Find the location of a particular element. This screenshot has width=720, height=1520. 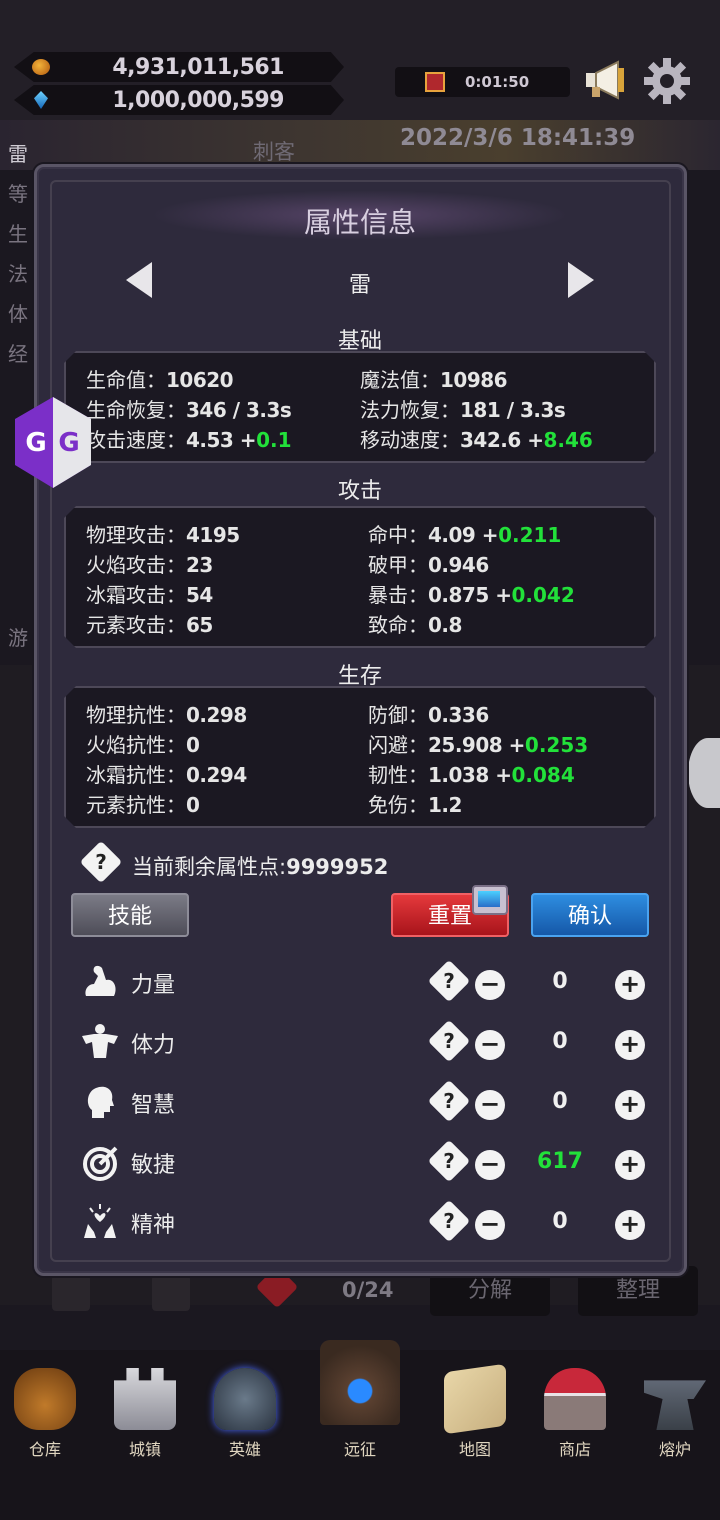

datetime-display: 2022/3/6 18:41:39 is located at coordinates (518, 138).